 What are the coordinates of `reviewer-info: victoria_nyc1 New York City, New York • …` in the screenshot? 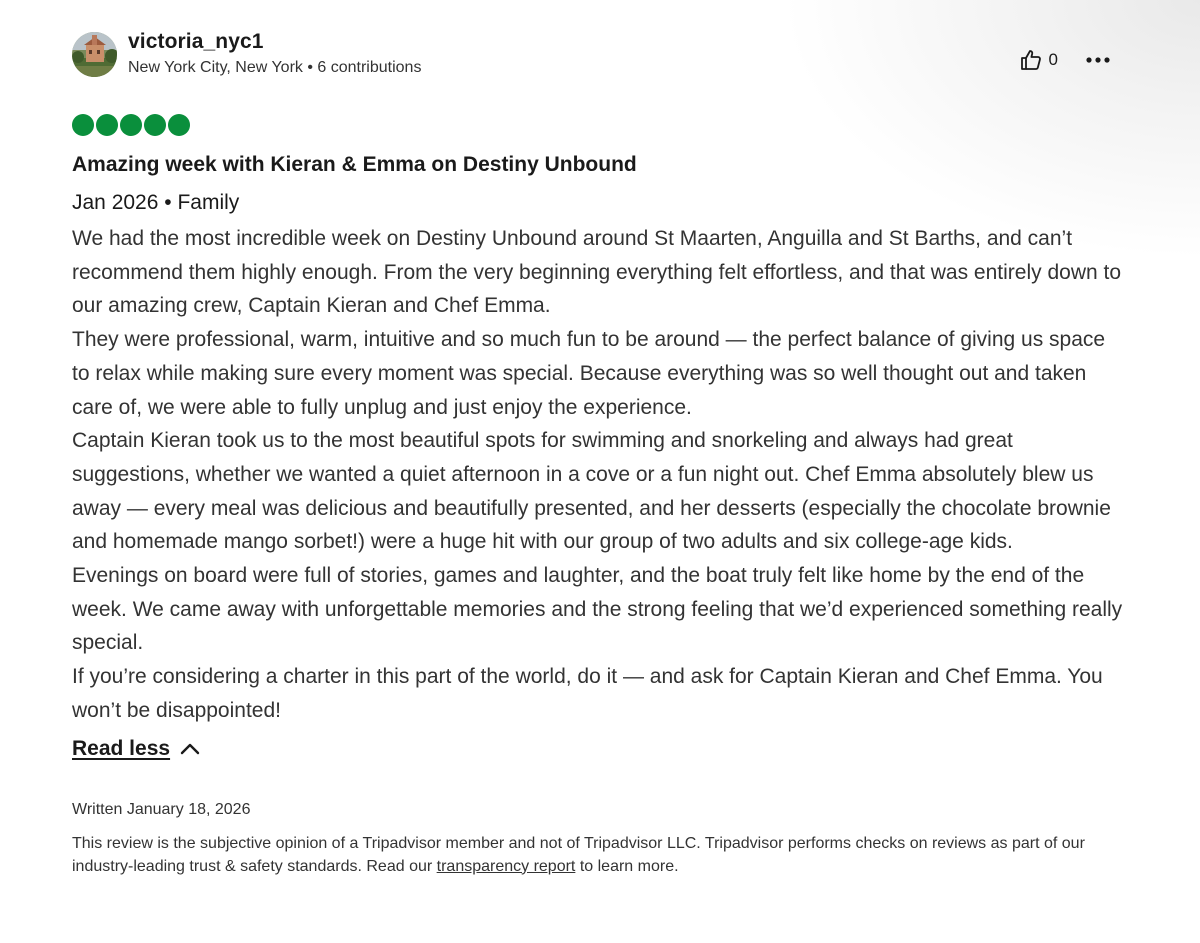 It's located at (246, 54).